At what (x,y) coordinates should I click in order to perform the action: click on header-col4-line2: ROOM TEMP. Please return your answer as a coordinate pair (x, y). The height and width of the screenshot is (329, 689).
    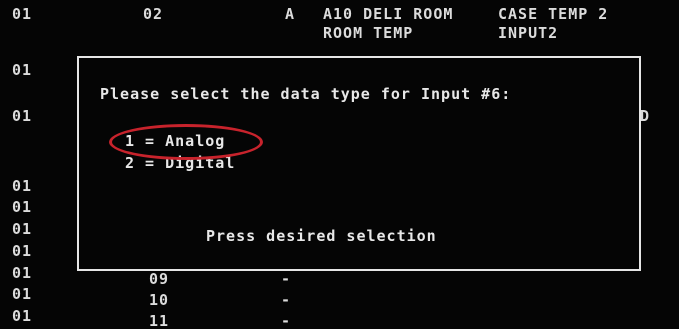
    Looking at the image, I should click on (368, 33).